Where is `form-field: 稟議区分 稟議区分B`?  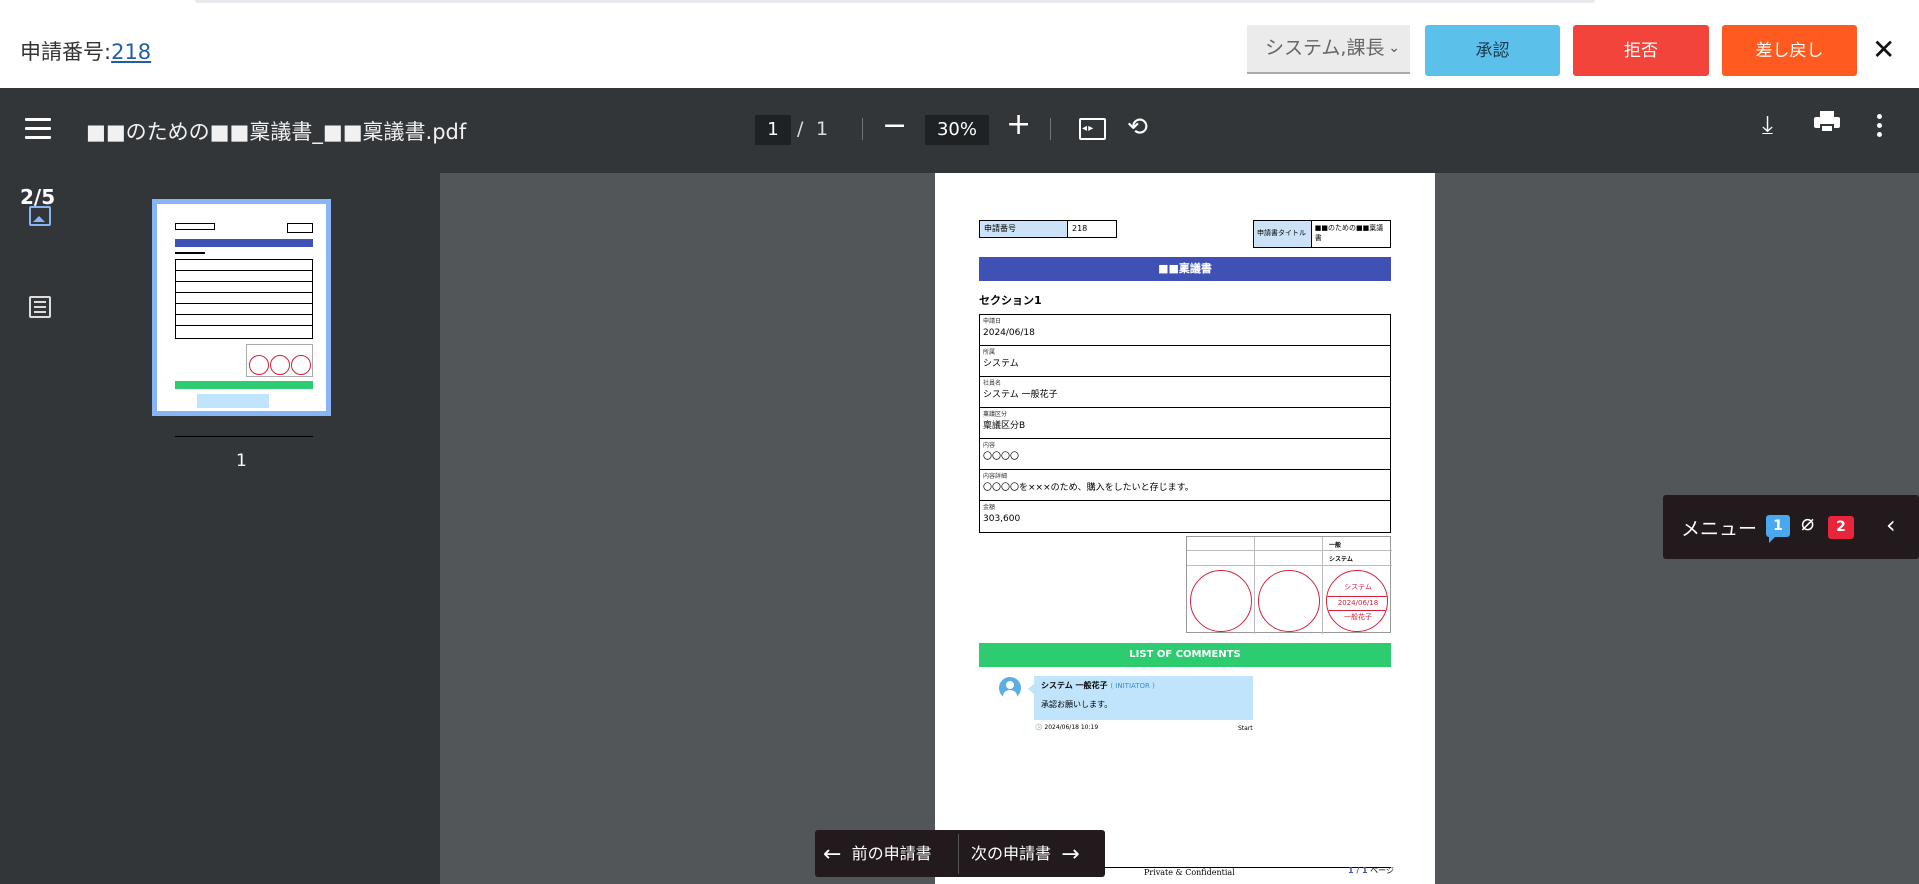
form-field: 稟議区分 稟議区分B is located at coordinates (1185, 423).